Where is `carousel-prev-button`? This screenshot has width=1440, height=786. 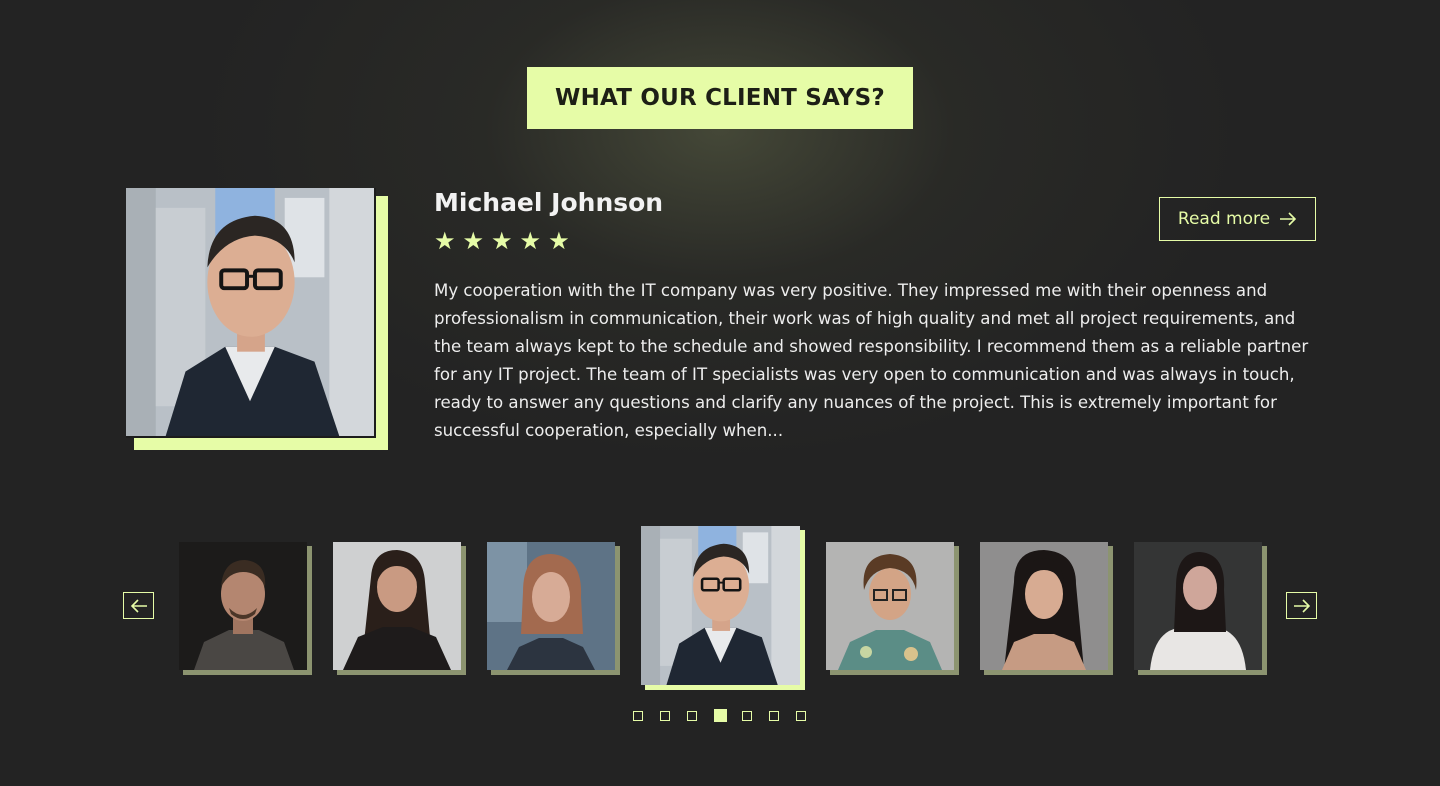
carousel-prev-button is located at coordinates (138, 605).